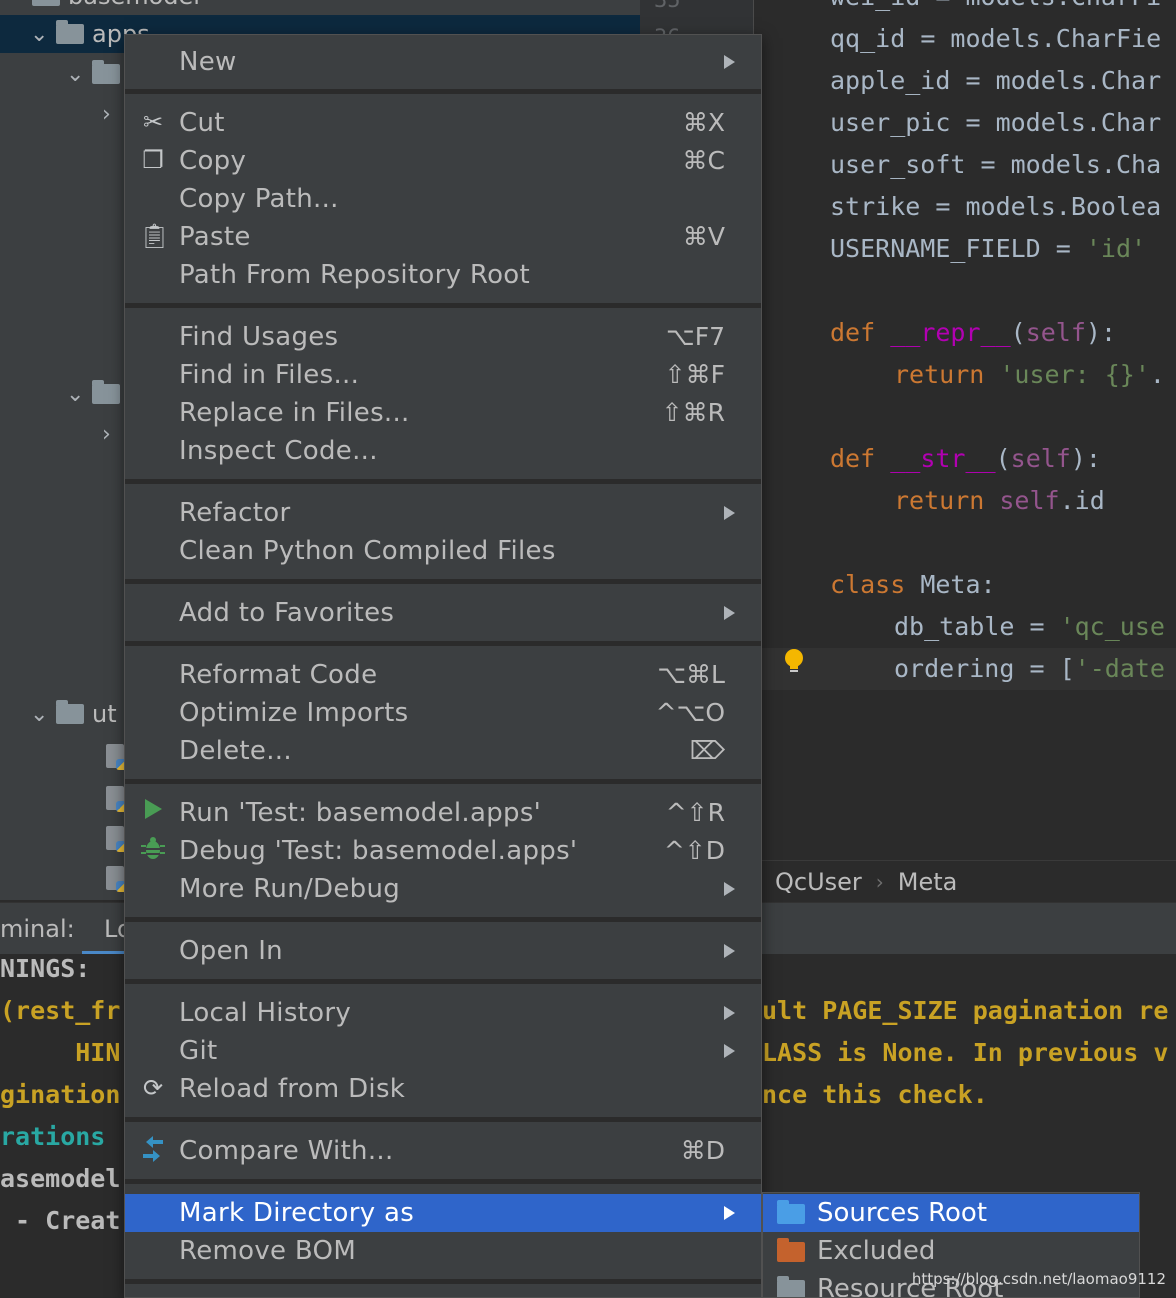 This screenshot has width=1176, height=1298. What do you see at coordinates (443, 613) in the screenshot?
I see `menu-item-add-favorites: Add to Favorites` at bounding box center [443, 613].